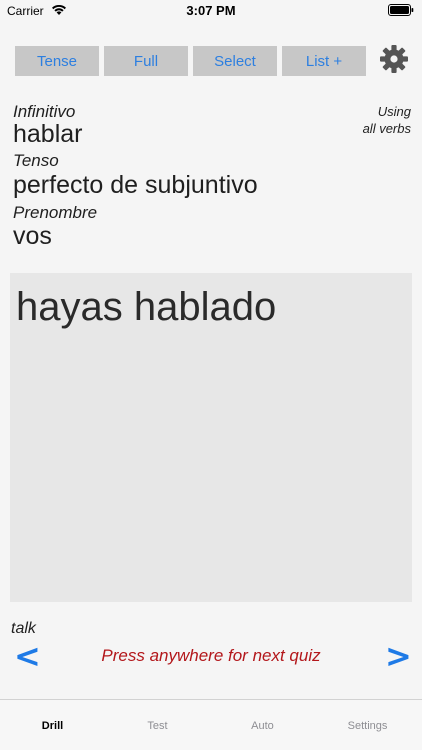 This screenshot has width=422, height=750. What do you see at coordinates (36, 160) in the screenshot?
I see `tense-label: Tenso` at bounding box center [36, 160].